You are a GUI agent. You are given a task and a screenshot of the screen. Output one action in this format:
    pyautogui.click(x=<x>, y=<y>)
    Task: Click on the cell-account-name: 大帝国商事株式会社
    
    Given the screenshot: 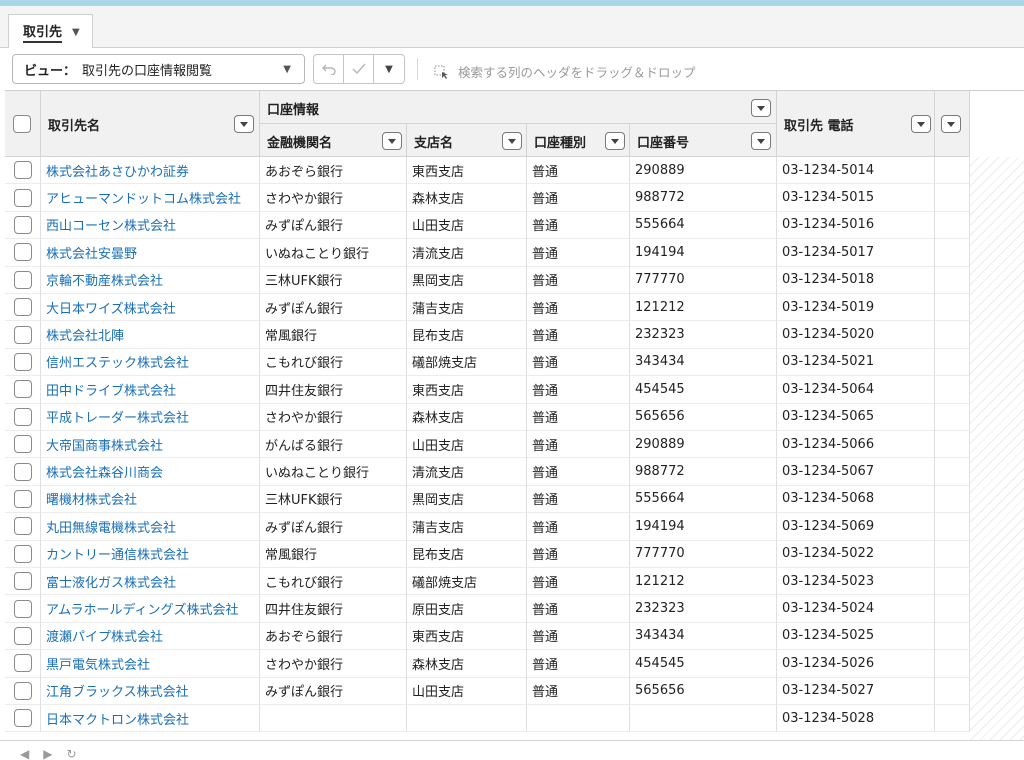 What is the action you would take?
    pyautogui.click(x=150, y=445)
    